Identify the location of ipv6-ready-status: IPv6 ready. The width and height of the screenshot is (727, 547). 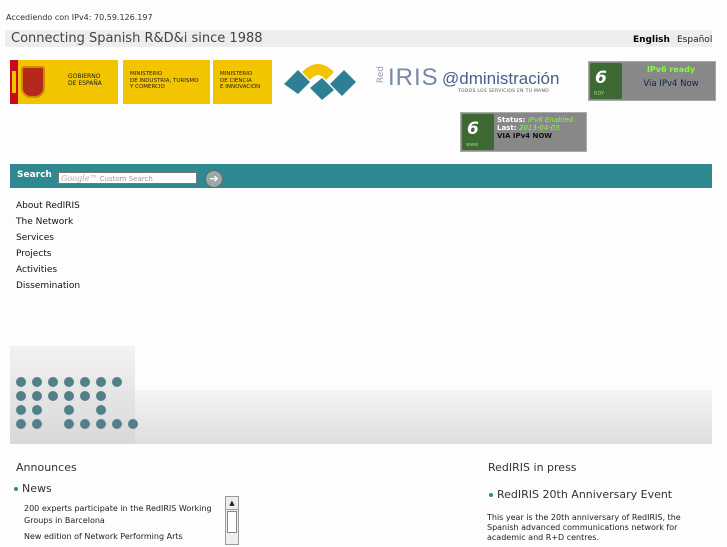
(671, 69).